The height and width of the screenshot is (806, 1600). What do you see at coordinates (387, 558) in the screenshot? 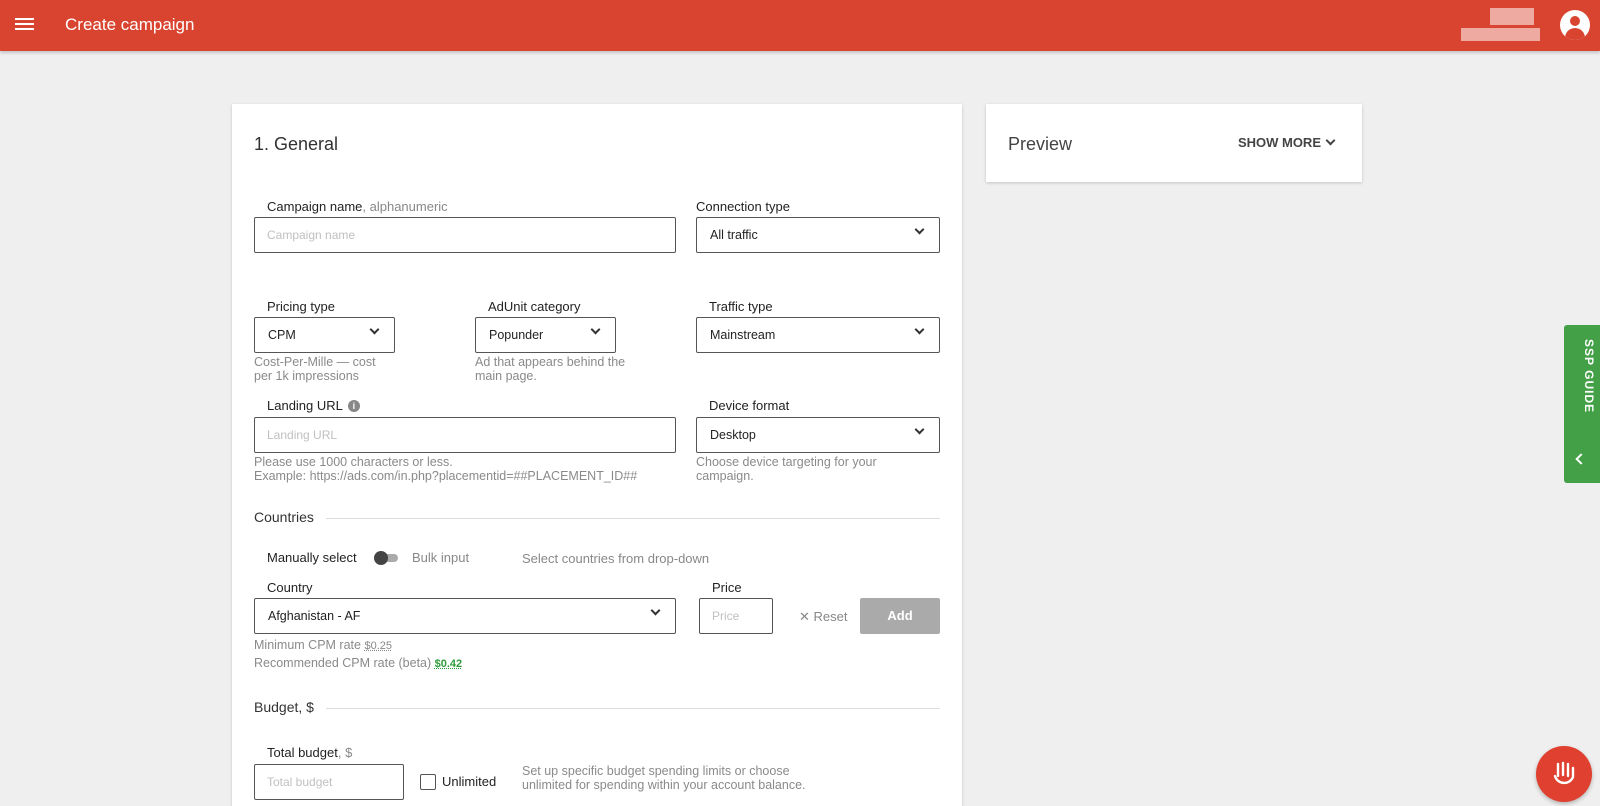
I see `input-mode-toggle` at bounding box center [387, 558].